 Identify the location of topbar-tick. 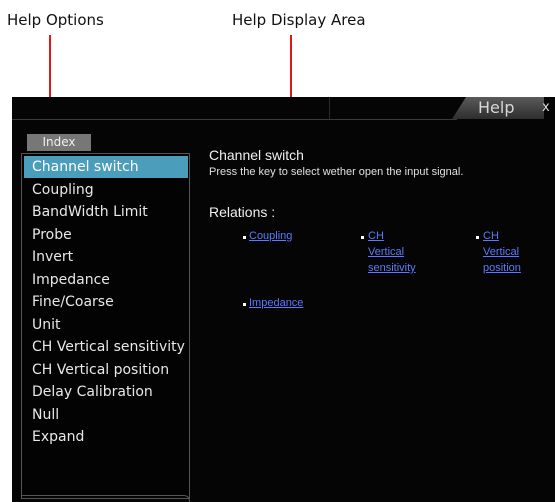
(329, 108).